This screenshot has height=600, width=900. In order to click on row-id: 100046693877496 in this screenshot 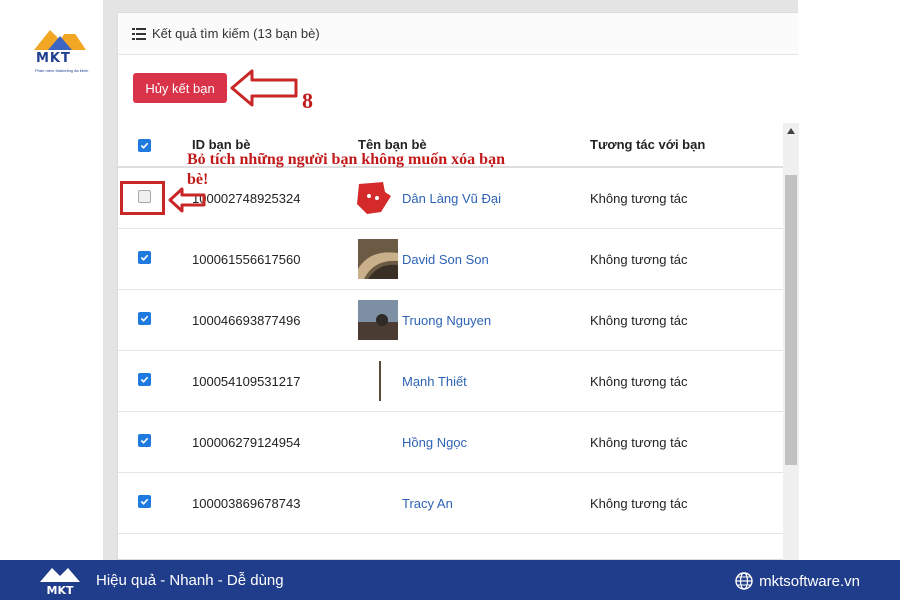, I will do `click(246, 320)`.